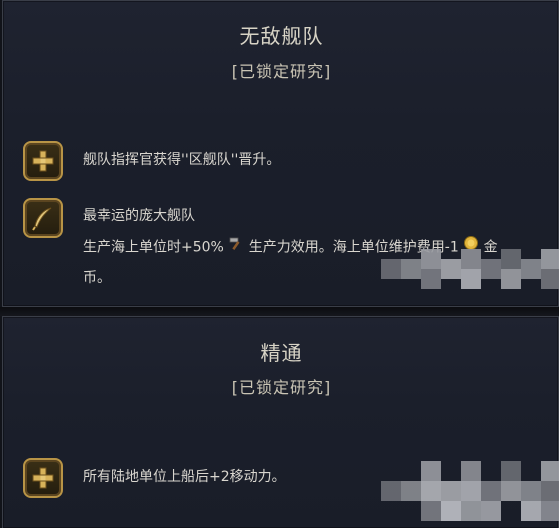  Describe the element at coordinates (153, 247) in the screenshot. I see `ability-text-part: 生产海上单位时+50%` at that location.